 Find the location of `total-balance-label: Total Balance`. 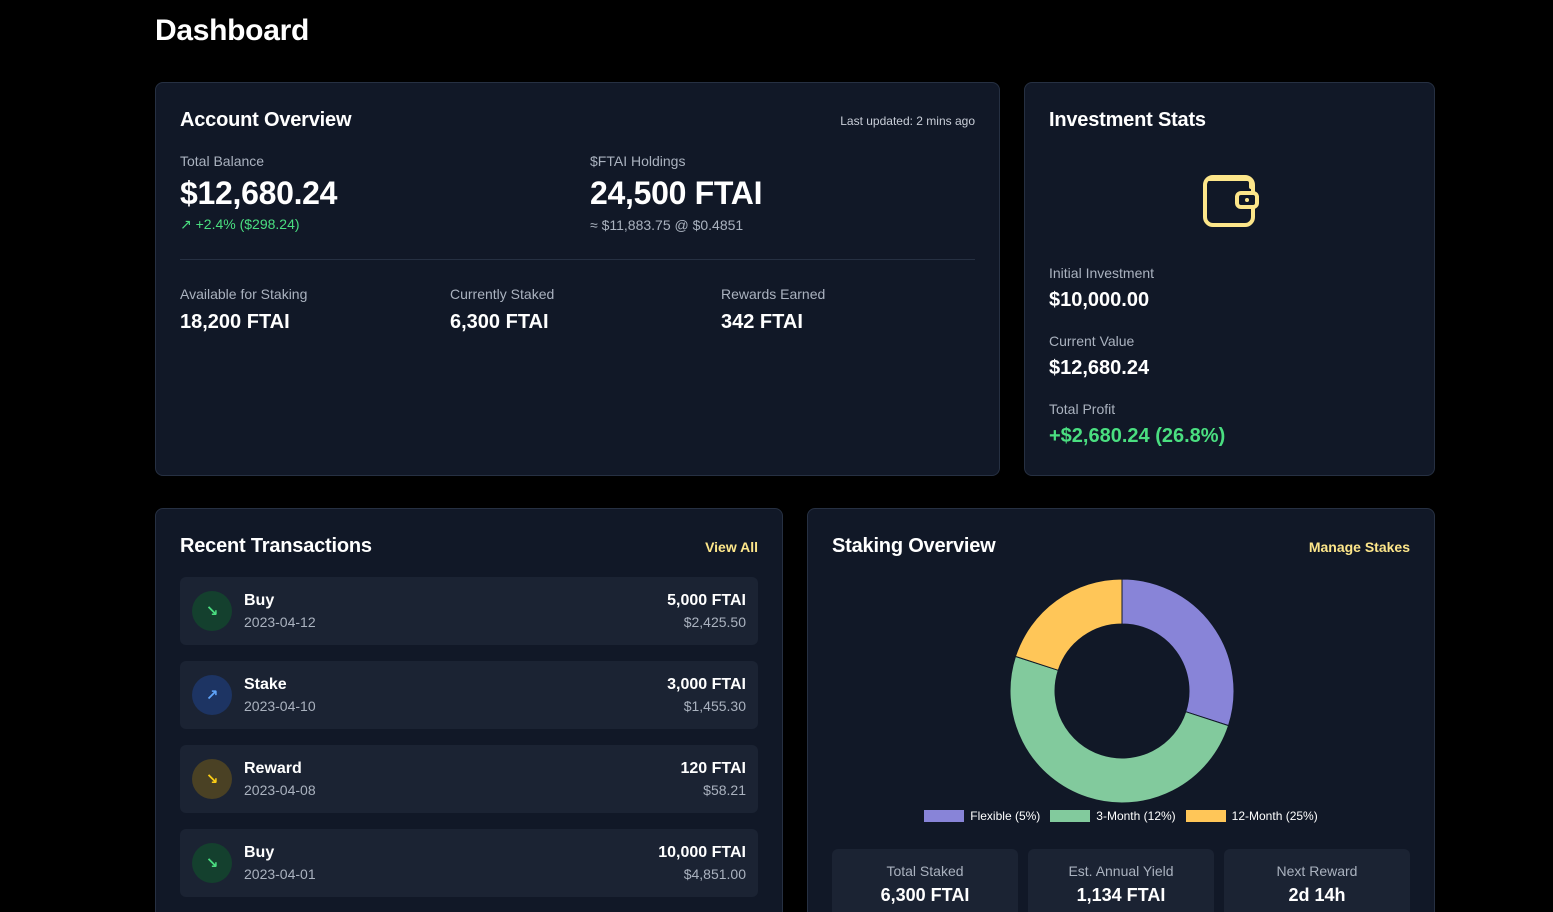

total-balance-label: Total Balance is located at coordinates (222, 161).